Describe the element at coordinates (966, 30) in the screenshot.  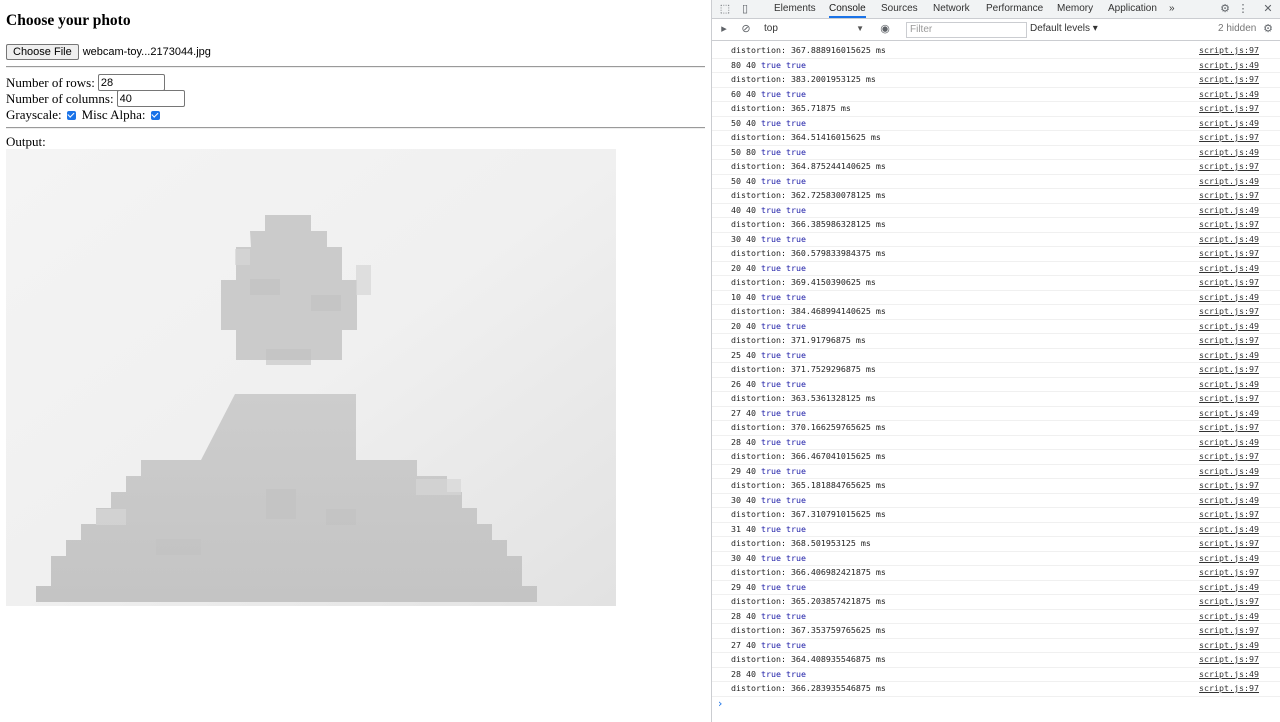
I see `filter-input: Filter` at that location.